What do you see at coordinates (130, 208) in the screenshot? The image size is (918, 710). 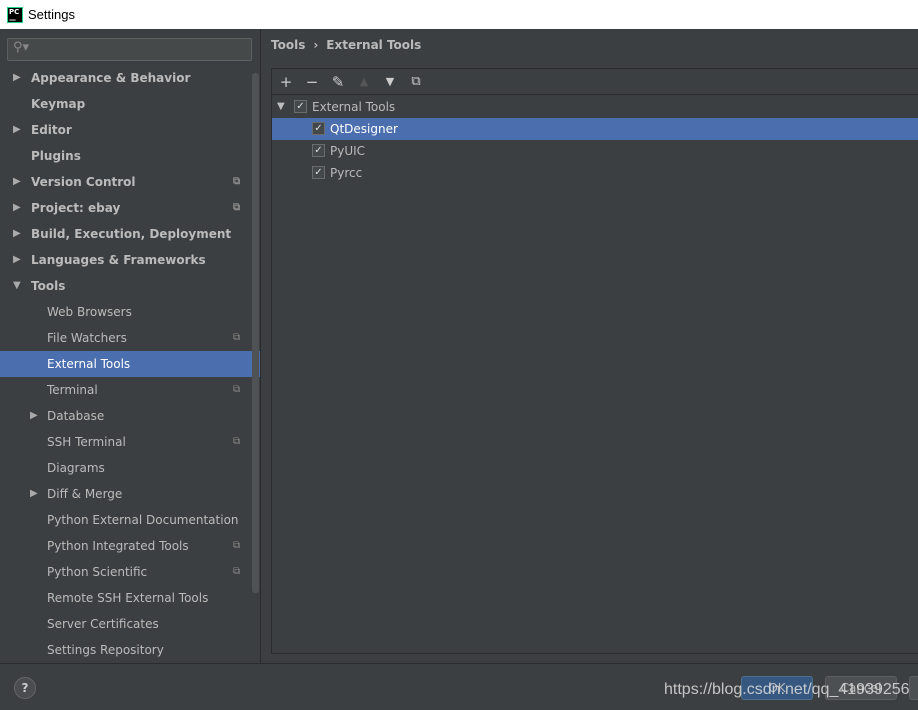 I see `sidebar-item: ▶ Project: ebay ⧉` at bounding box center [130, 208].